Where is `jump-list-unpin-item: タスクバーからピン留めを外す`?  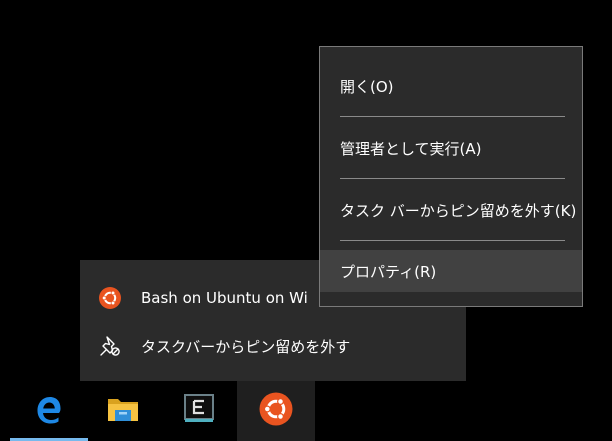
jump-list-unpin-item: タスクバーからピン留めを外す is located at coordinates (273, 346).